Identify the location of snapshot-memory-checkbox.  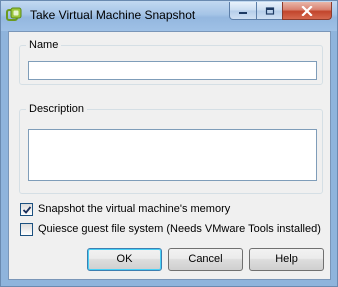
(26, 209).